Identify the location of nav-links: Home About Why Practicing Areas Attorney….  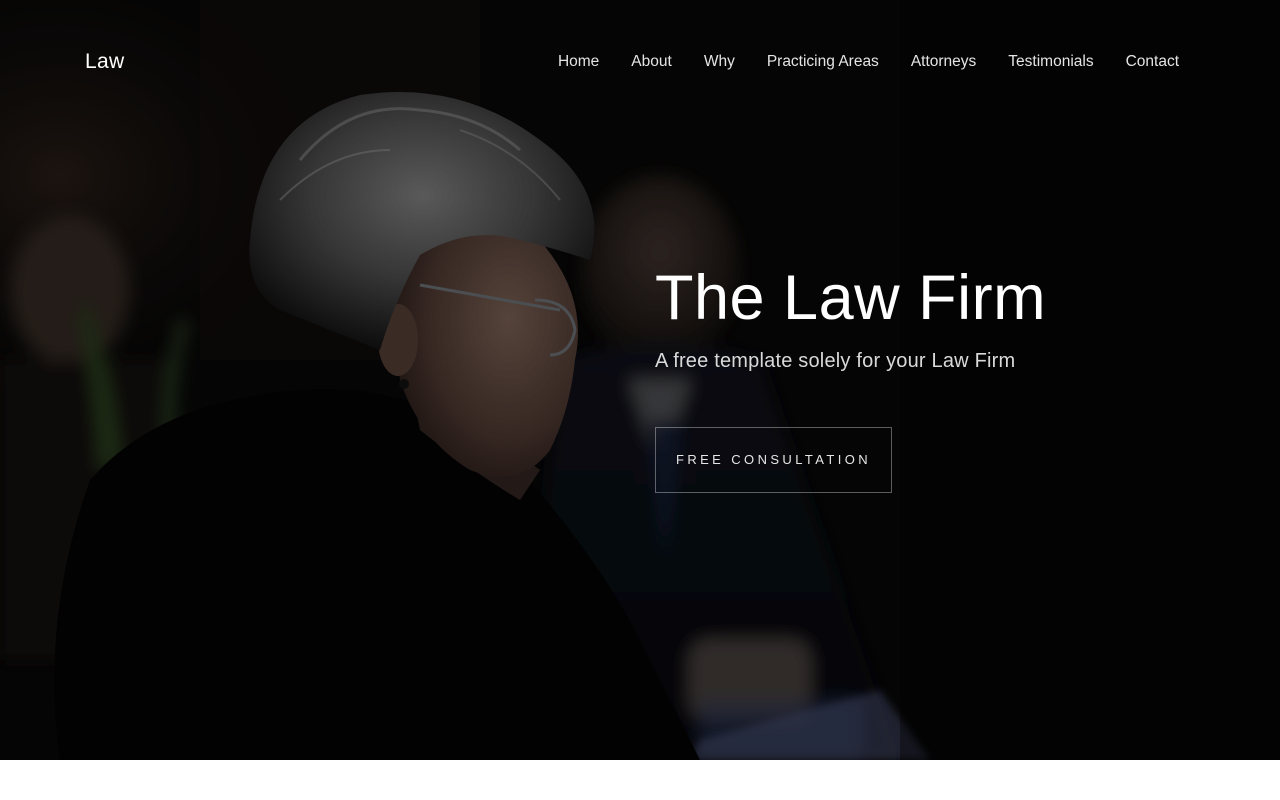
(876, 62).